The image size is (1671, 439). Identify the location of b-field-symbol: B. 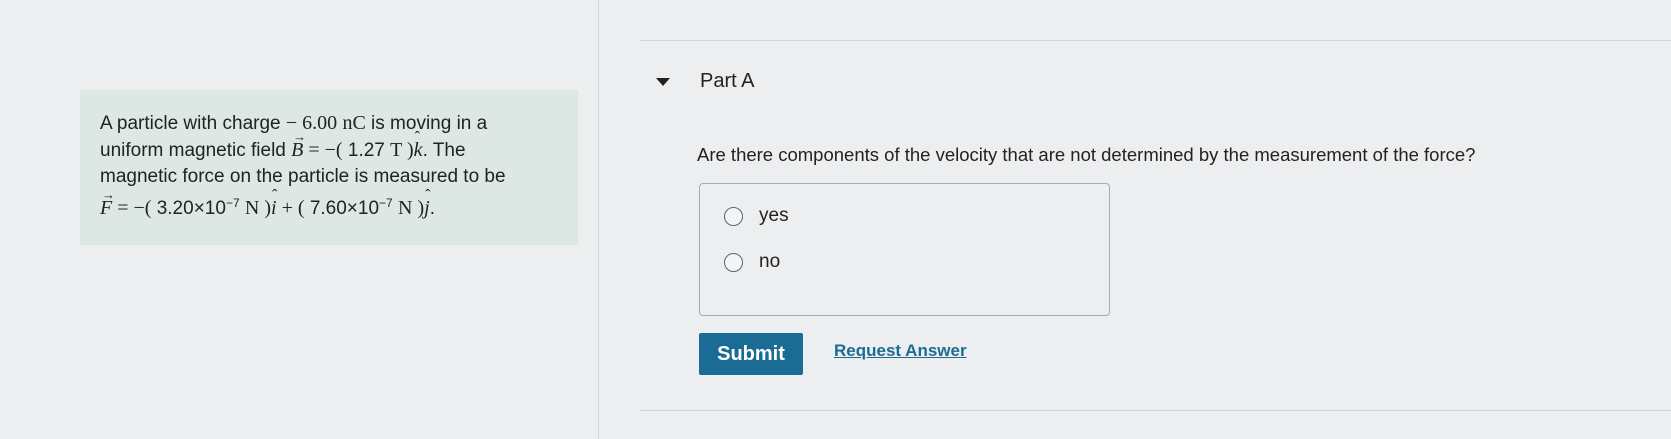
(298, 143).